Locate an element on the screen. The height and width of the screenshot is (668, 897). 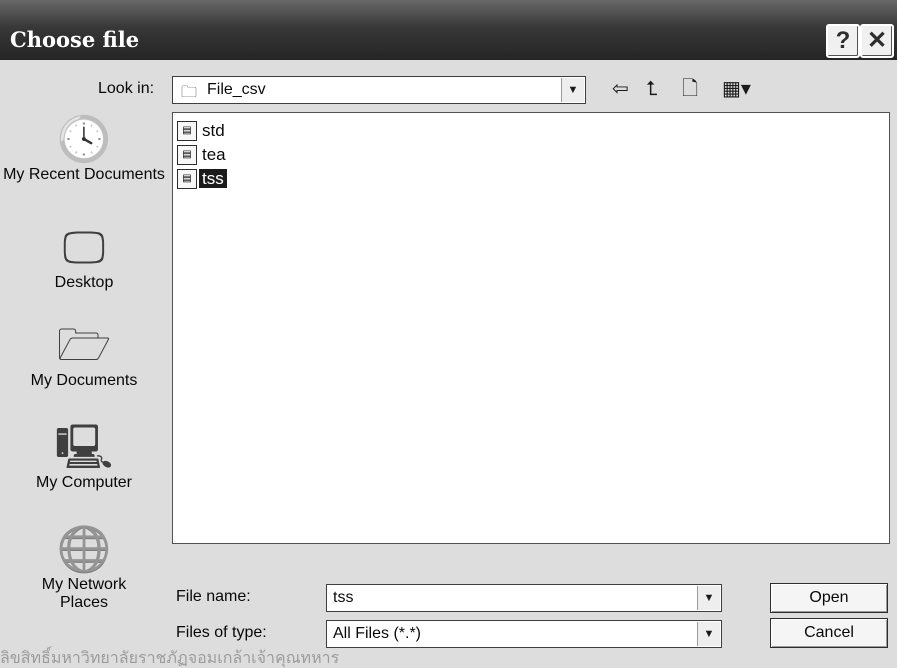
my-computer-icon: 🖳 is located at coordinates (84, 447).